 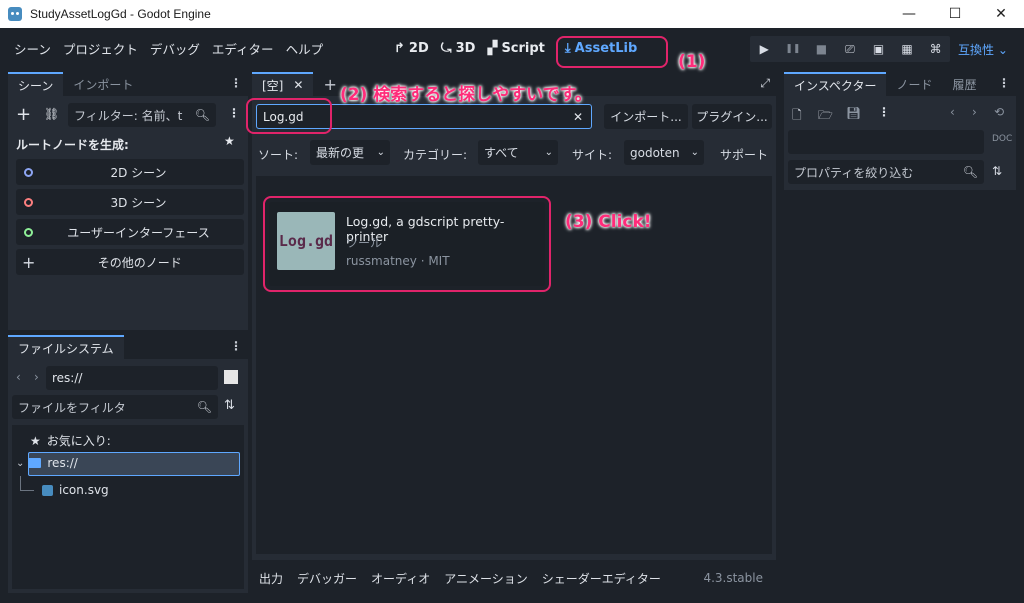 What do you see at coordinates (797, 116) in the screenshot?
I see `new-resource-icon: 🗋` at bounding box center [797, 116].